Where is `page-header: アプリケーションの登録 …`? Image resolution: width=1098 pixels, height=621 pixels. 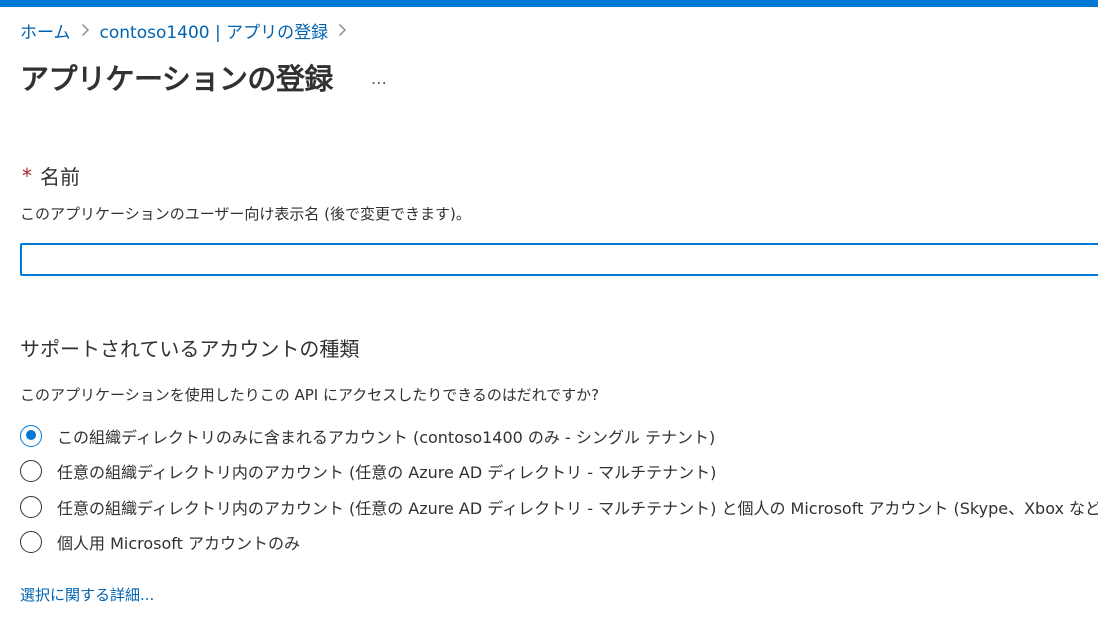 page-header: アプリケーションの登録 … is located at coordinates (205, 77).